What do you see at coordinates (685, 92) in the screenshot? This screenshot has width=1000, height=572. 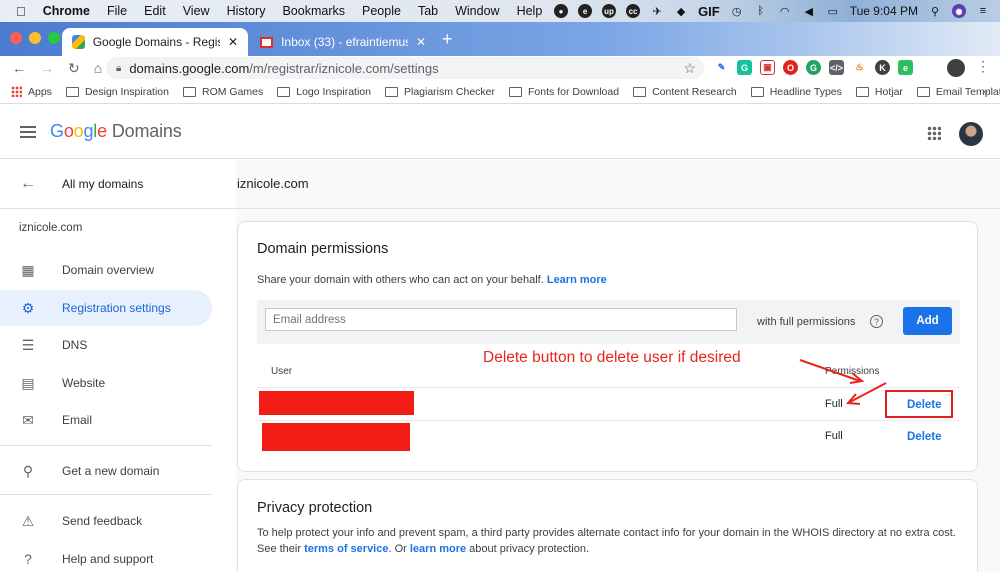 I see `bookmark-folder: Content Research` at bounding box center [685, 92].